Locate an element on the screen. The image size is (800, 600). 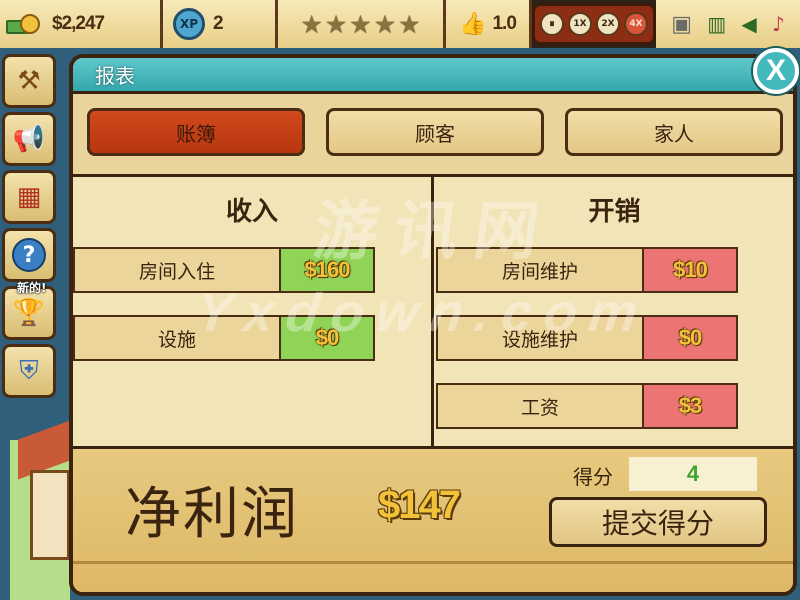
report-tabs: 账簿 顾客 家人 is located at coordinates (435, 132).